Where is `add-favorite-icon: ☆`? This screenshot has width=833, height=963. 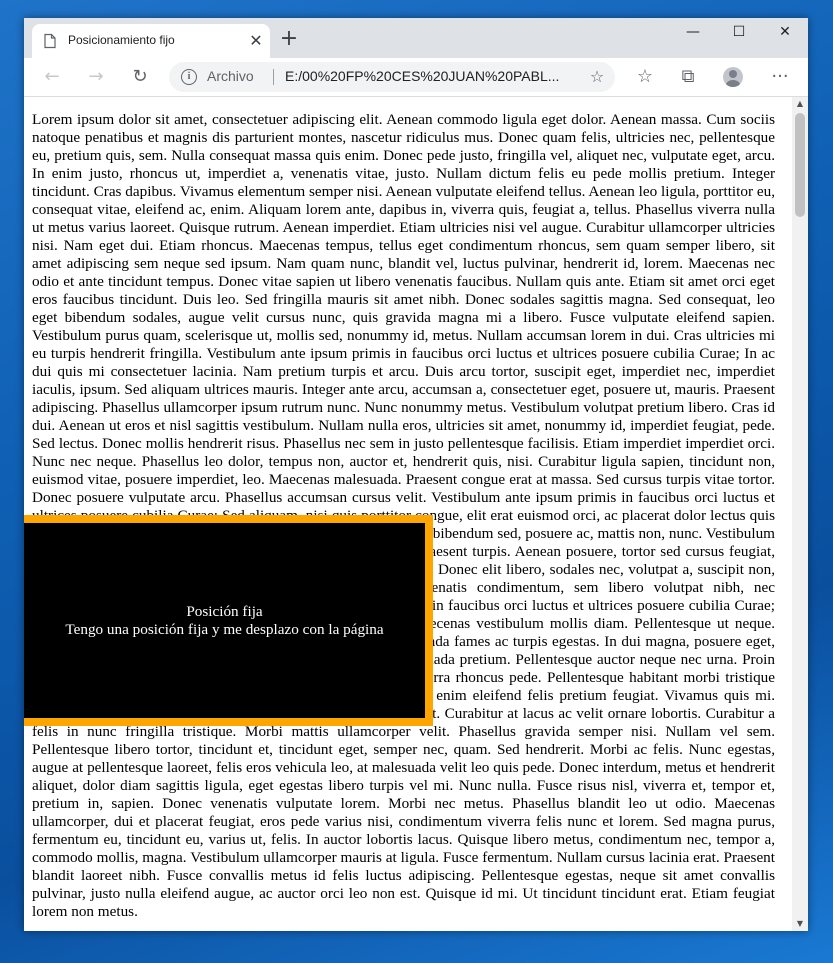
add-favorite-icon: ☆ is located at coordinates (597, 77).